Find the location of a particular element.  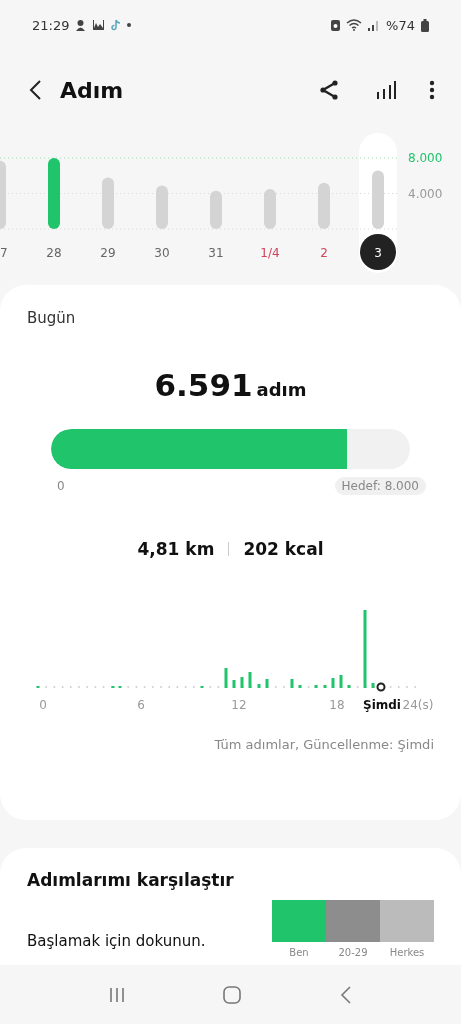

update-note: Tüm adımlar, Güncellenme: Şimdi is located at coordinates (323, 744).